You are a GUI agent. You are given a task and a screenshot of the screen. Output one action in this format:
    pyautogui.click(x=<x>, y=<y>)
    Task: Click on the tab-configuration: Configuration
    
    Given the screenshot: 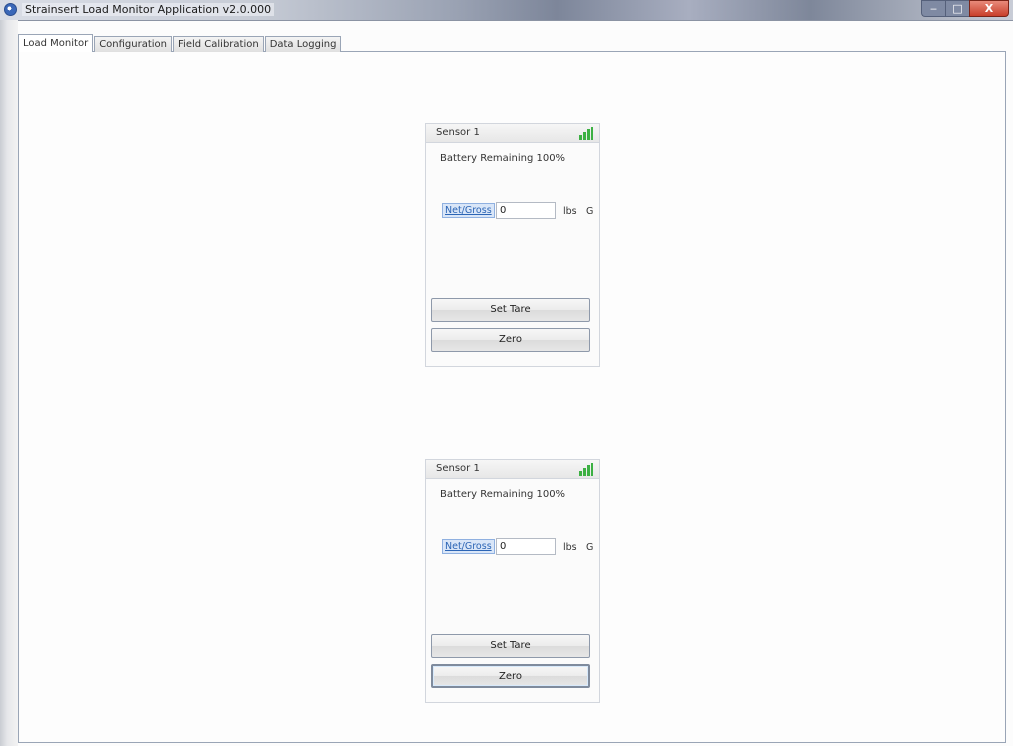 What is the action you would take?
    pyautogui.click(x=133, y=44)
    